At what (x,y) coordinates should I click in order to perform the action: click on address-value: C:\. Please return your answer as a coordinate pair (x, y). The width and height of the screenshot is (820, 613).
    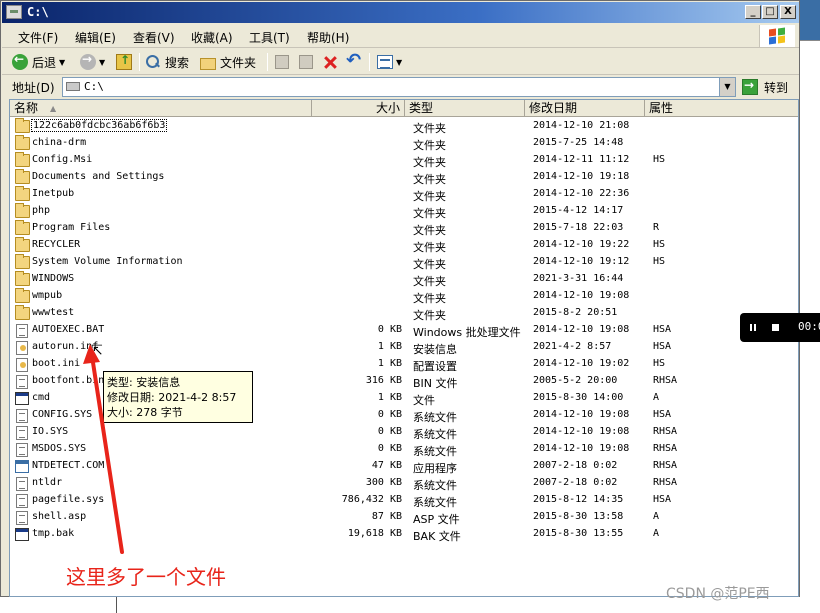
    Looking at the image, I should click on (94, 86).